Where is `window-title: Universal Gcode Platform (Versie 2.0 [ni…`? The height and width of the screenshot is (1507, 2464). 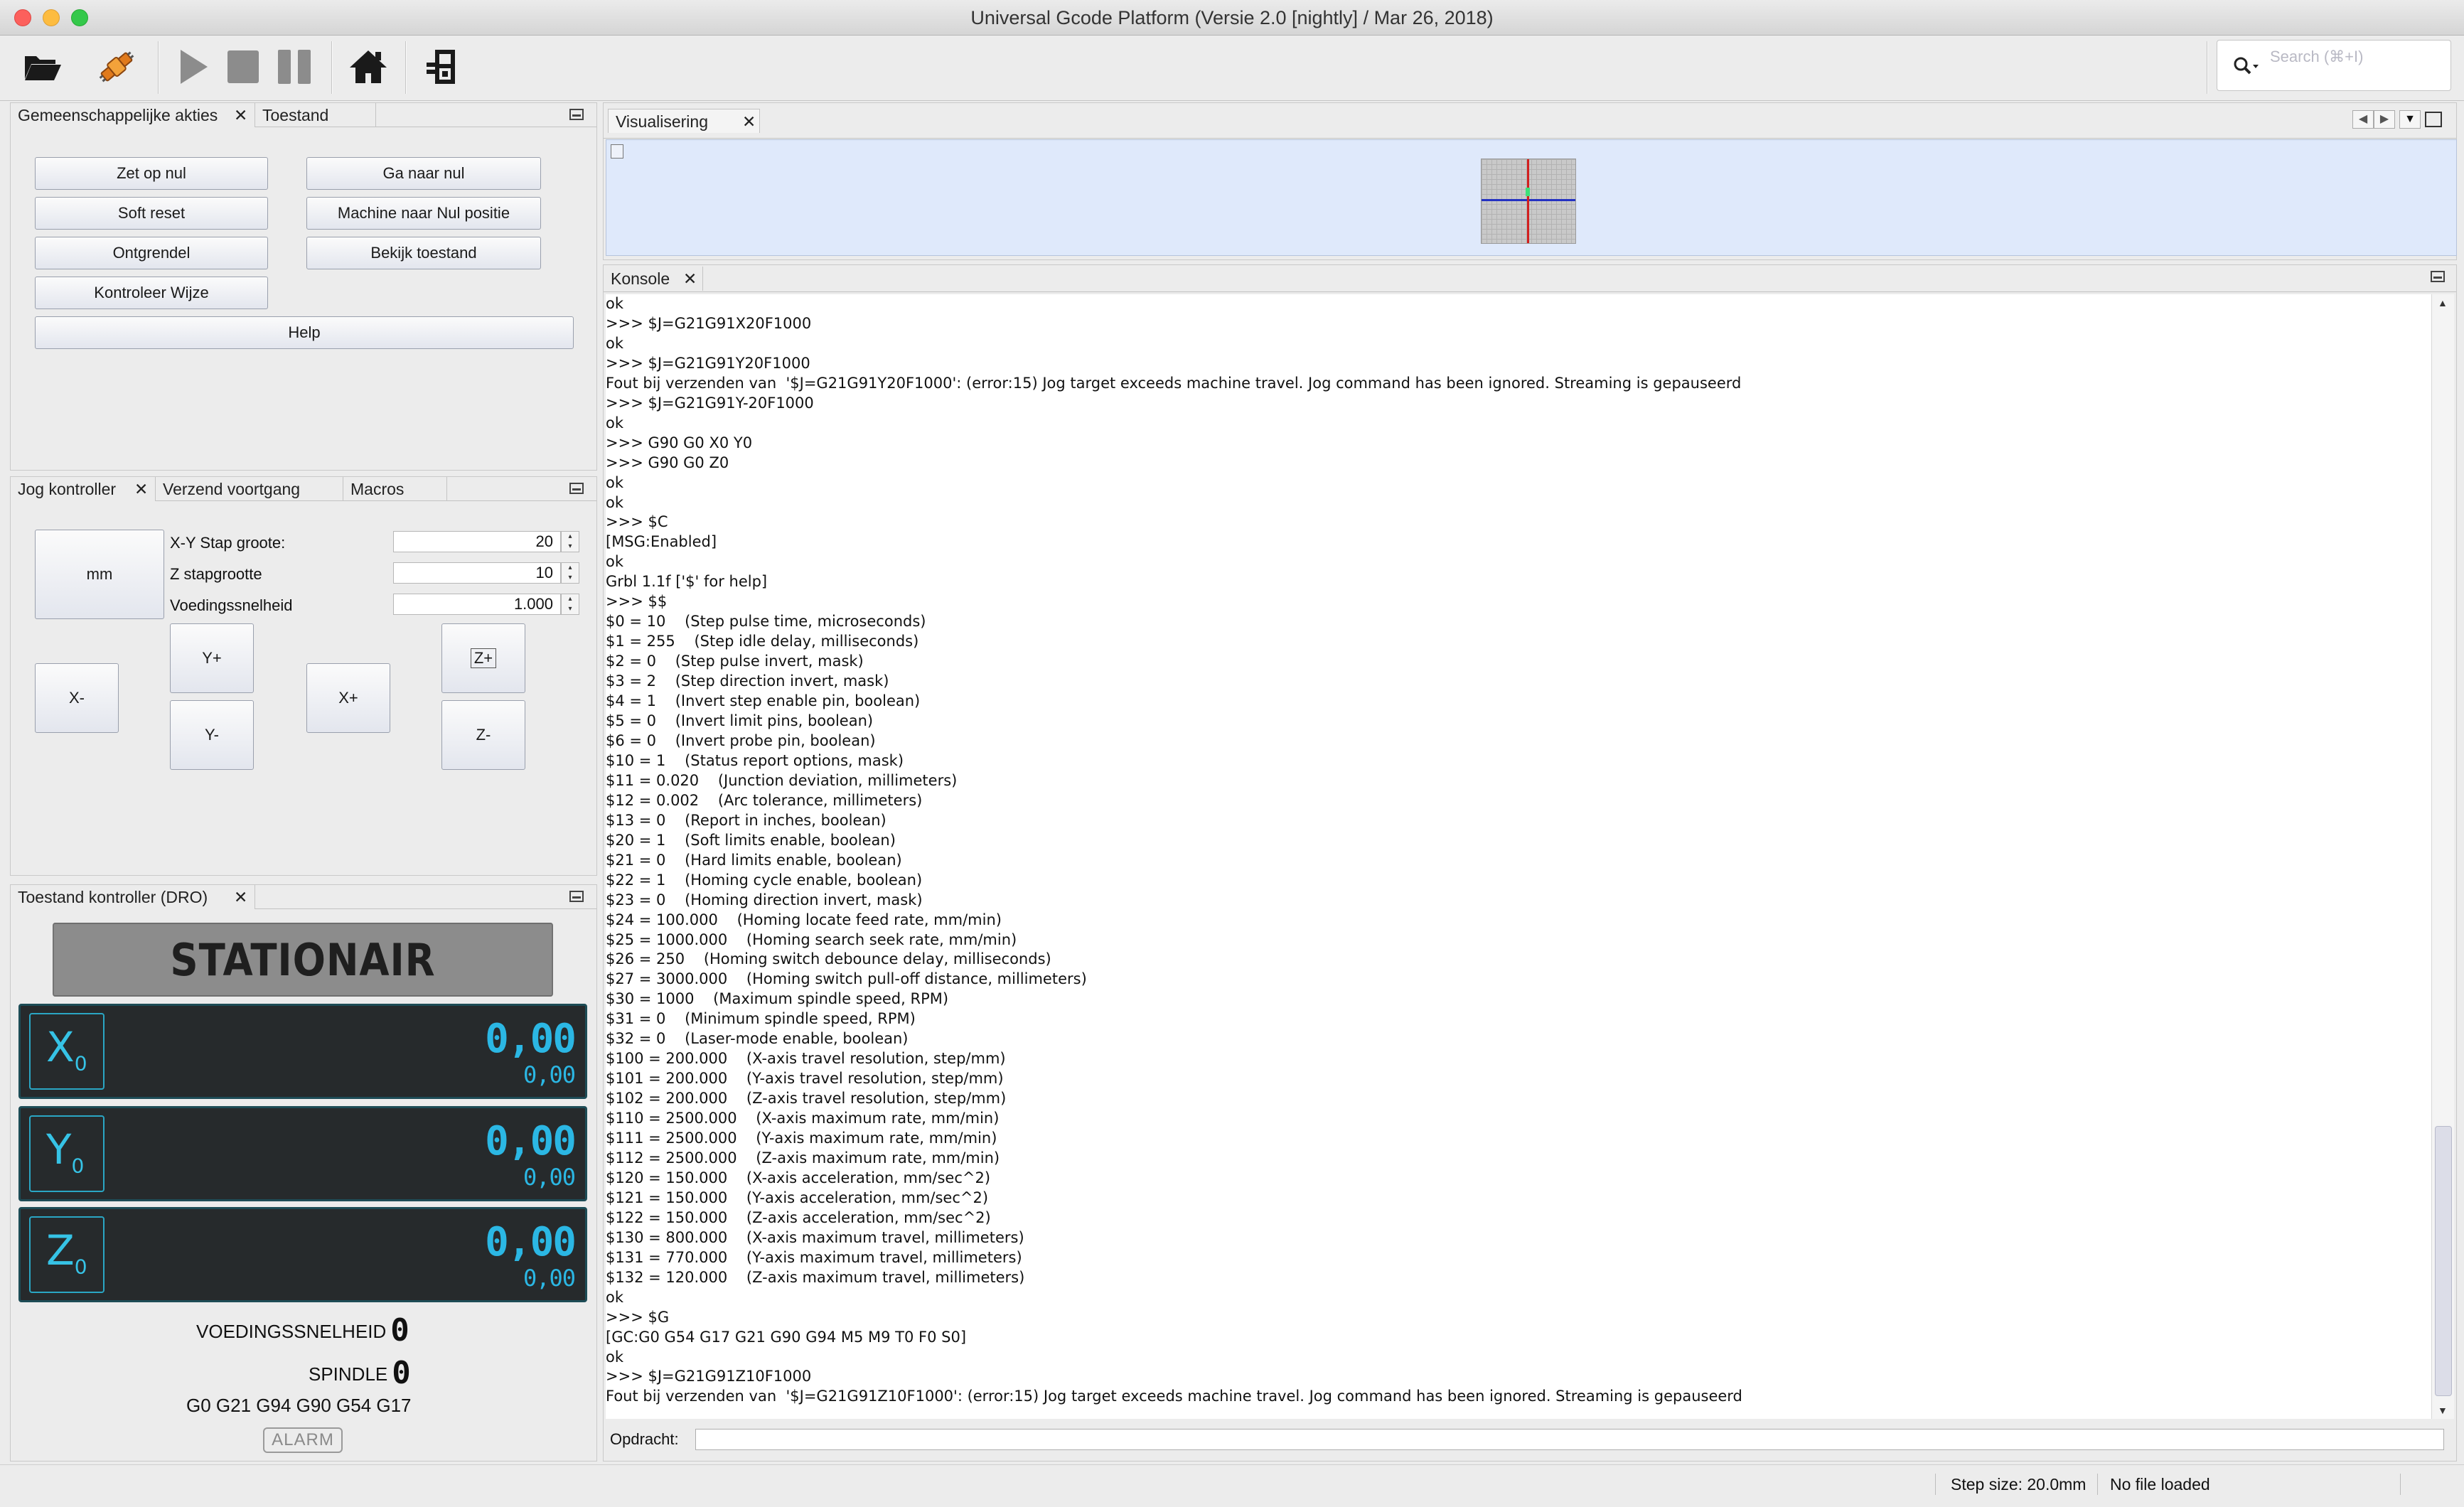 window-title: Universal Gcode Platform (Versie 2.0 [ni… is located at coordinates (1232, 17).